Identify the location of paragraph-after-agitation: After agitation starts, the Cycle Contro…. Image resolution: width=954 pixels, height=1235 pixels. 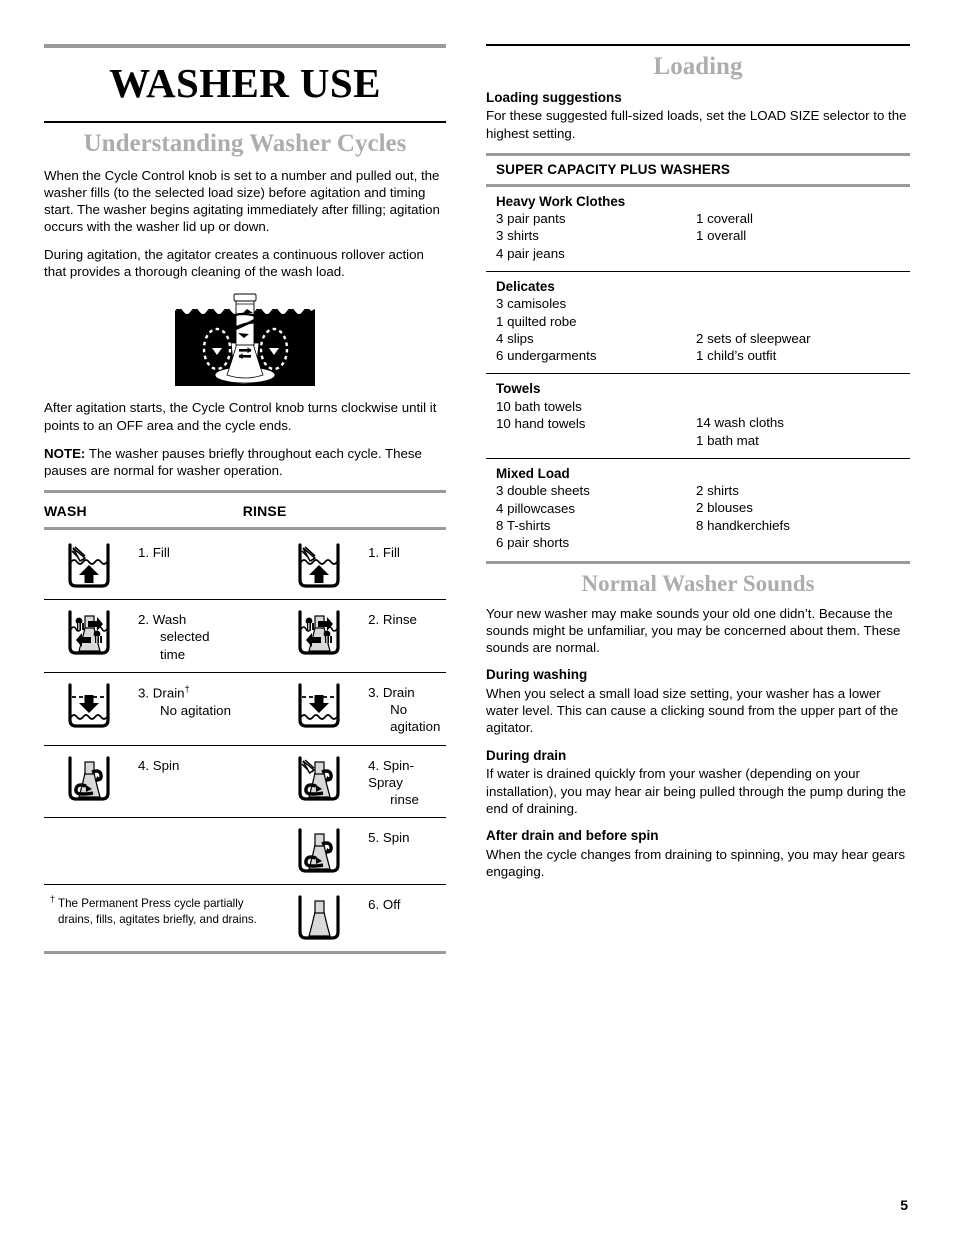
(240, 416).